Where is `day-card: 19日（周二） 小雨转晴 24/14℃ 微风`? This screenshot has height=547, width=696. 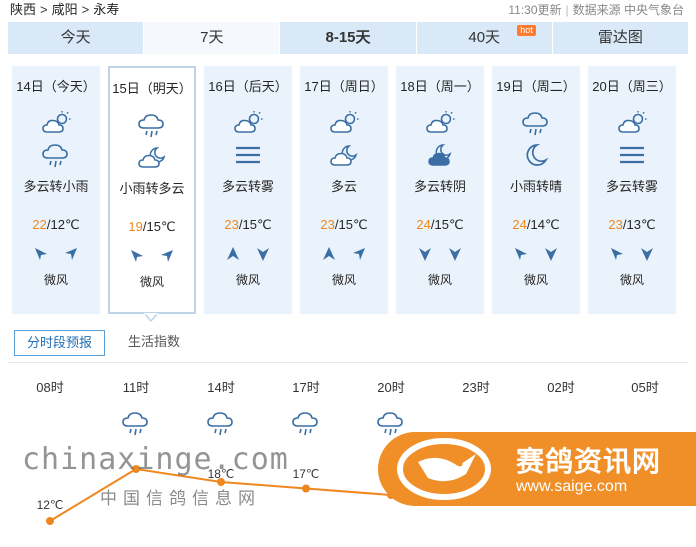 day-card: 19日（周二） 小雨转晴 24/14℃ 微风 is located at coordinates (536, 190).